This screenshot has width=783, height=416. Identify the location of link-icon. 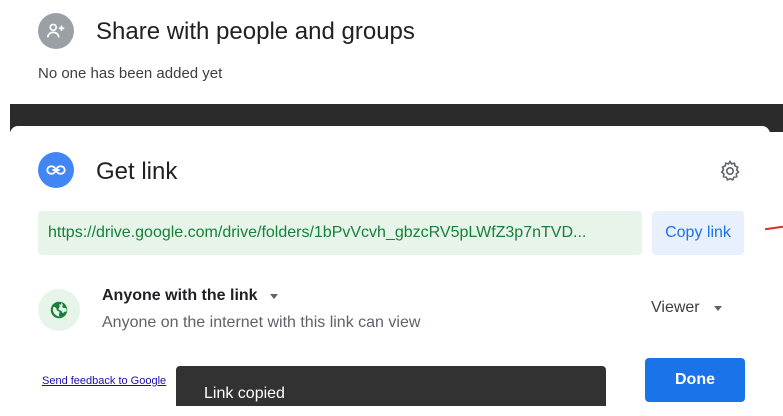
(56, 170).